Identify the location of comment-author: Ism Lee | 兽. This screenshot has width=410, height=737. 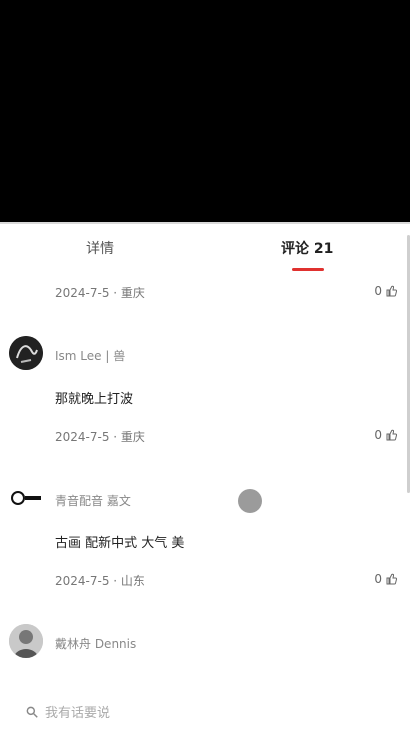
(90, 355).